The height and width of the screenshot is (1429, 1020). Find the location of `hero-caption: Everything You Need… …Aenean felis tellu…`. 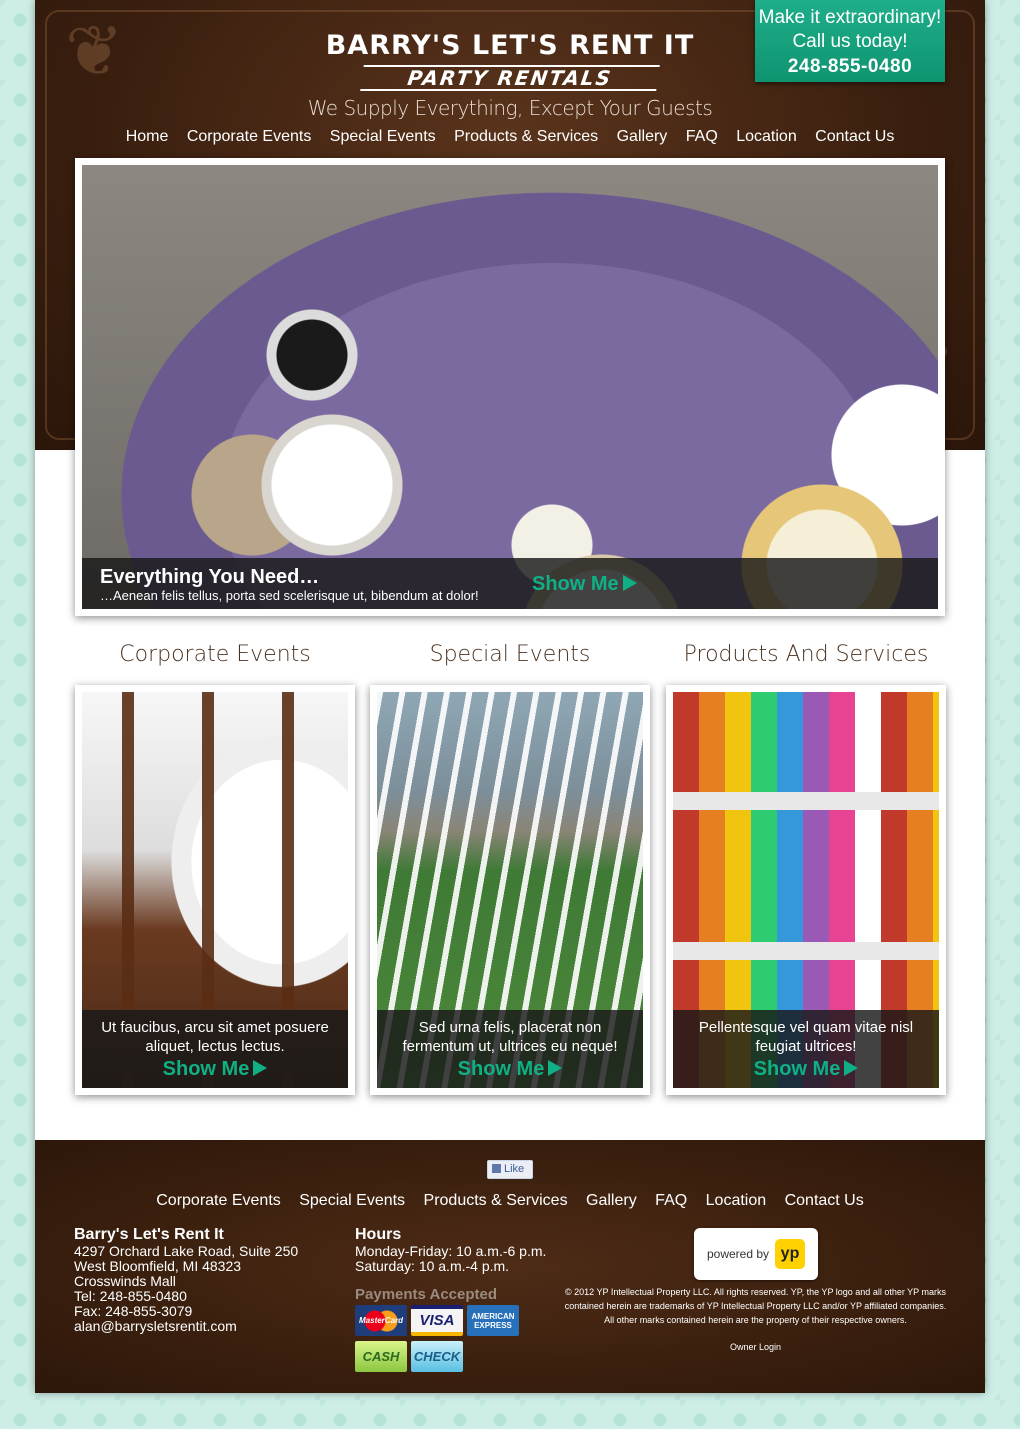

hero-caption: Everything You Need… …Aenean felis tellu… is located at coordinates (510, 583).